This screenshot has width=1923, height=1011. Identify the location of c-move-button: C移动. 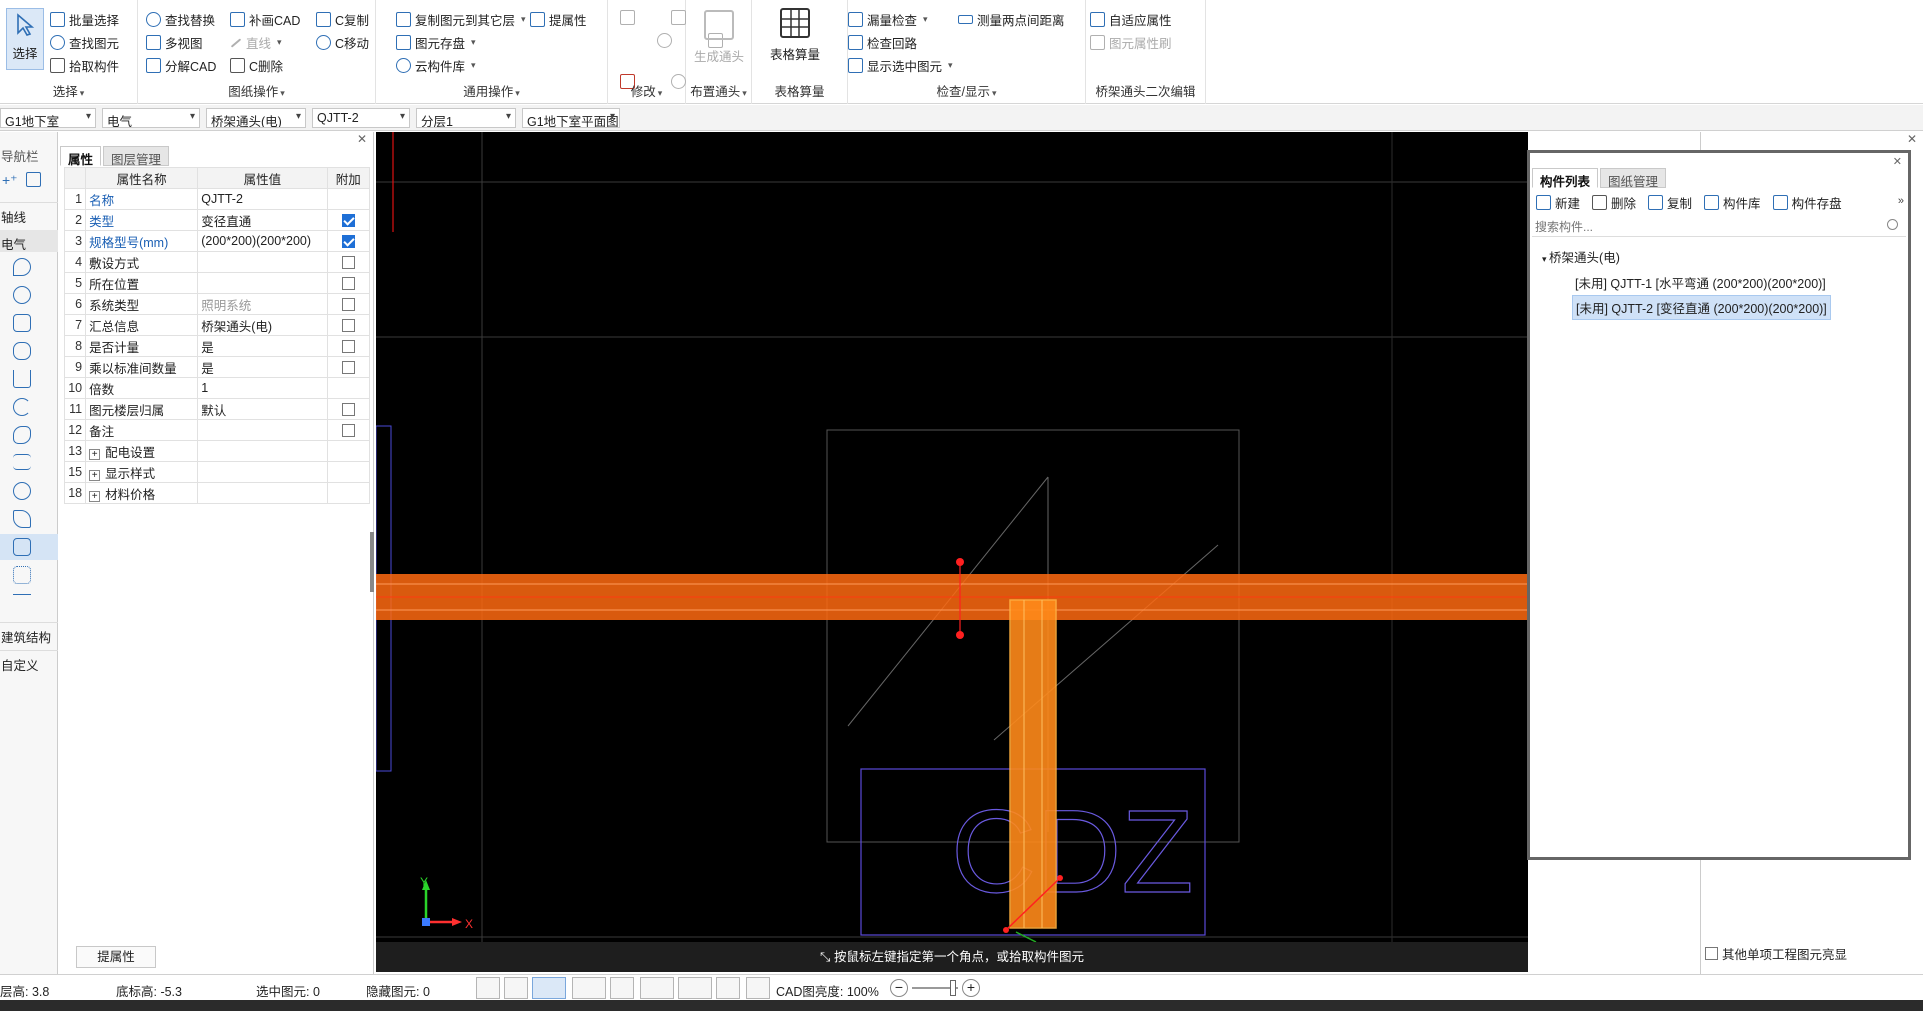
(342, 42).